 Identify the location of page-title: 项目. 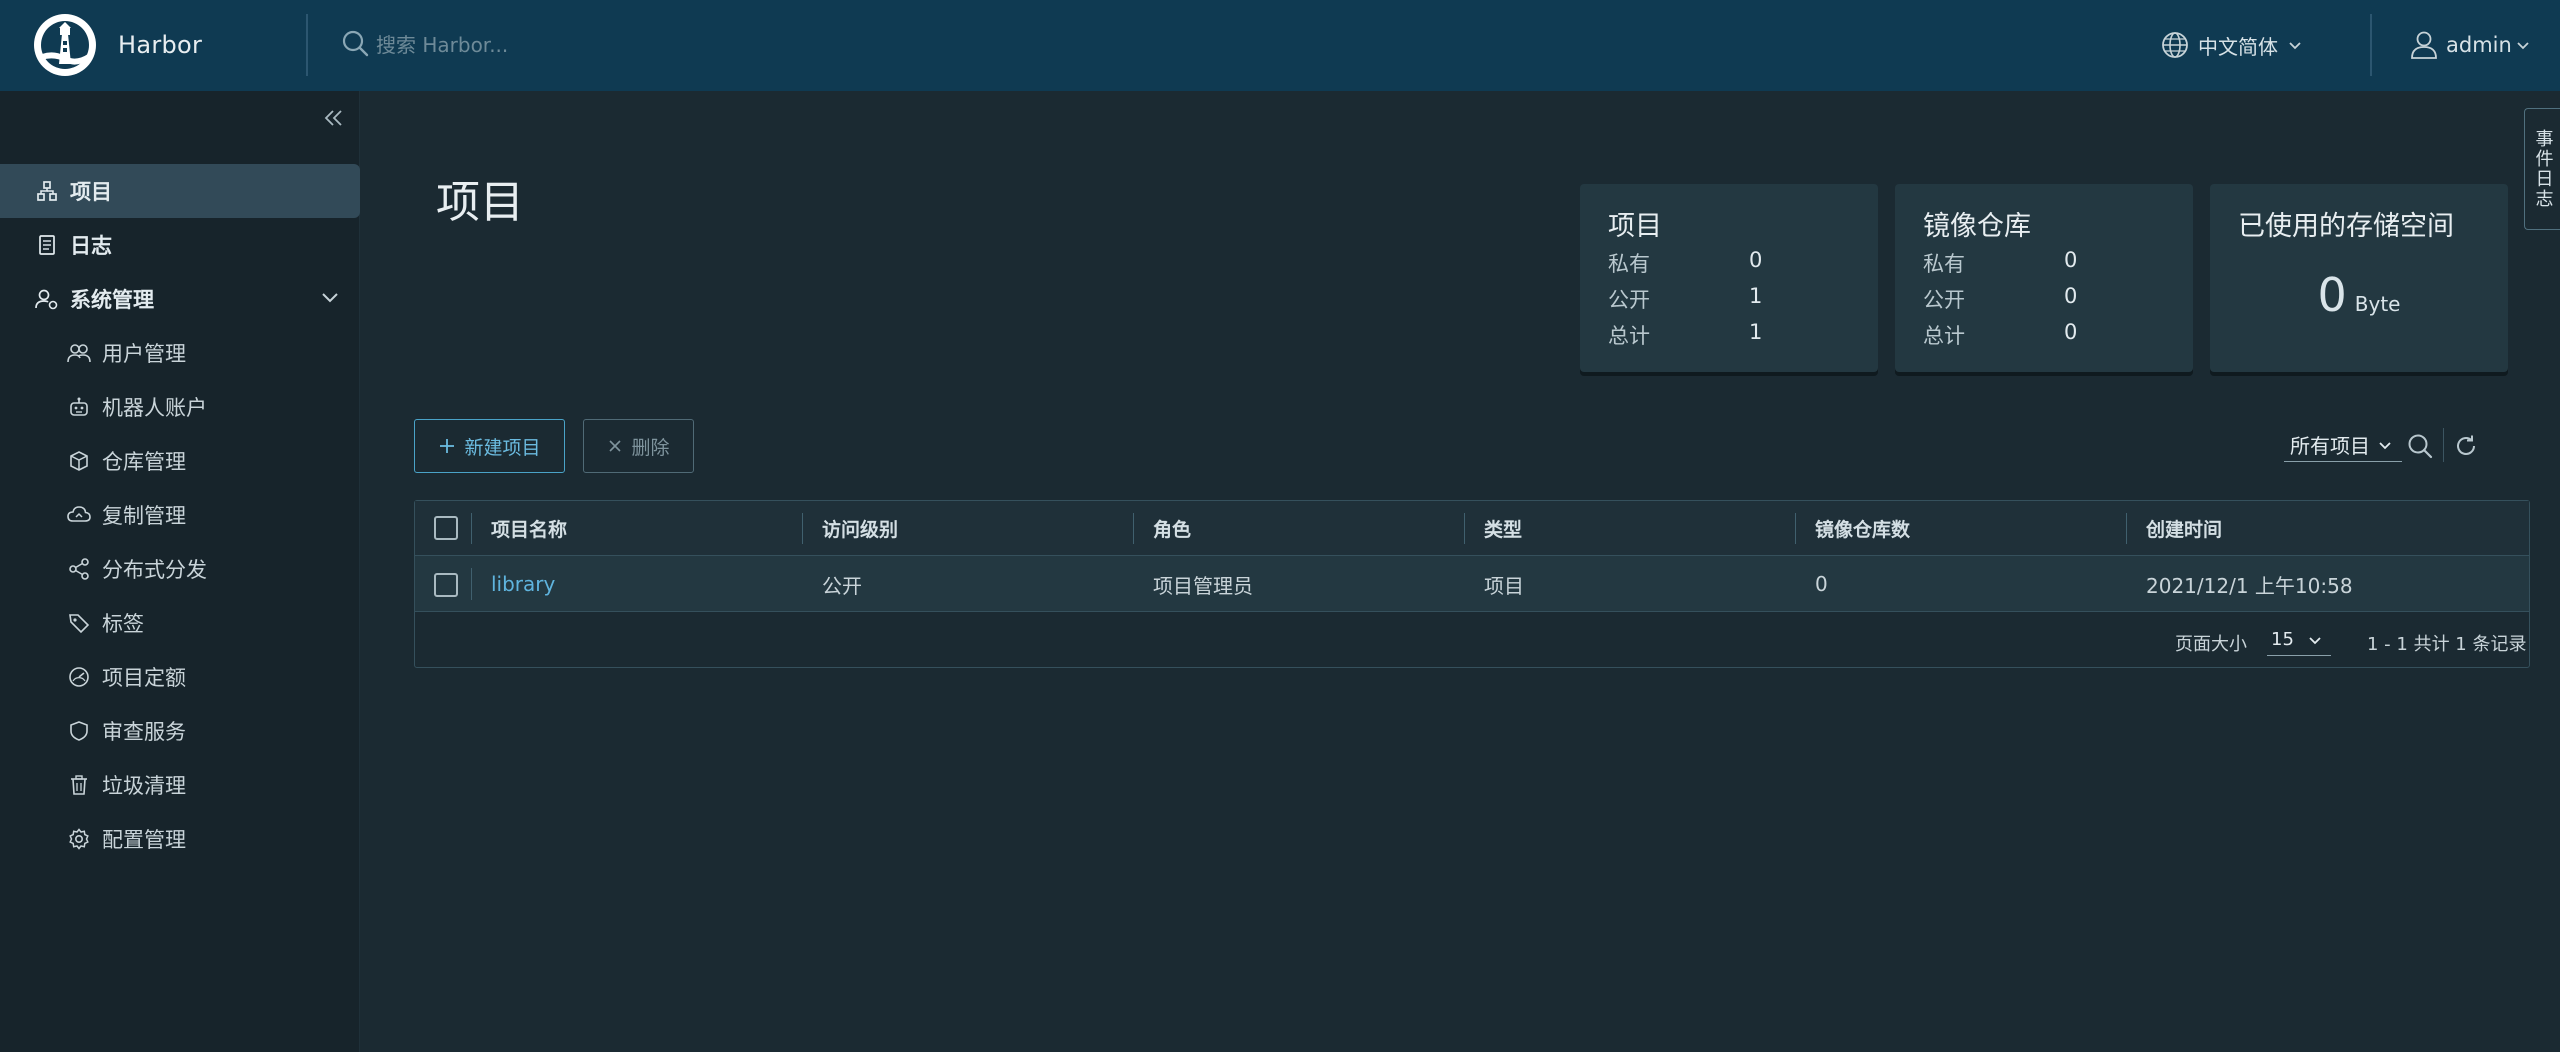
(480, 202).